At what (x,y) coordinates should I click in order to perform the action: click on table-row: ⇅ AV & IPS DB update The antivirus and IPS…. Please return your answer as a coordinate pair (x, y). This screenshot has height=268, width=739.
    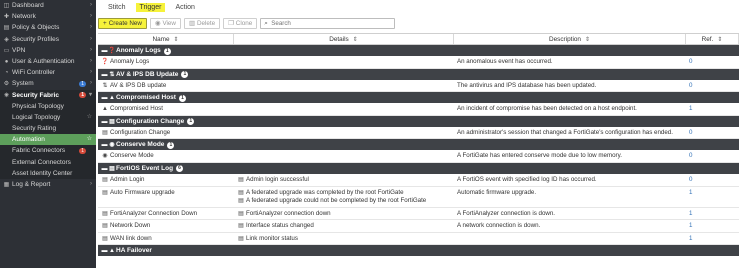
    Looking at the image, I should click on (418, 86).